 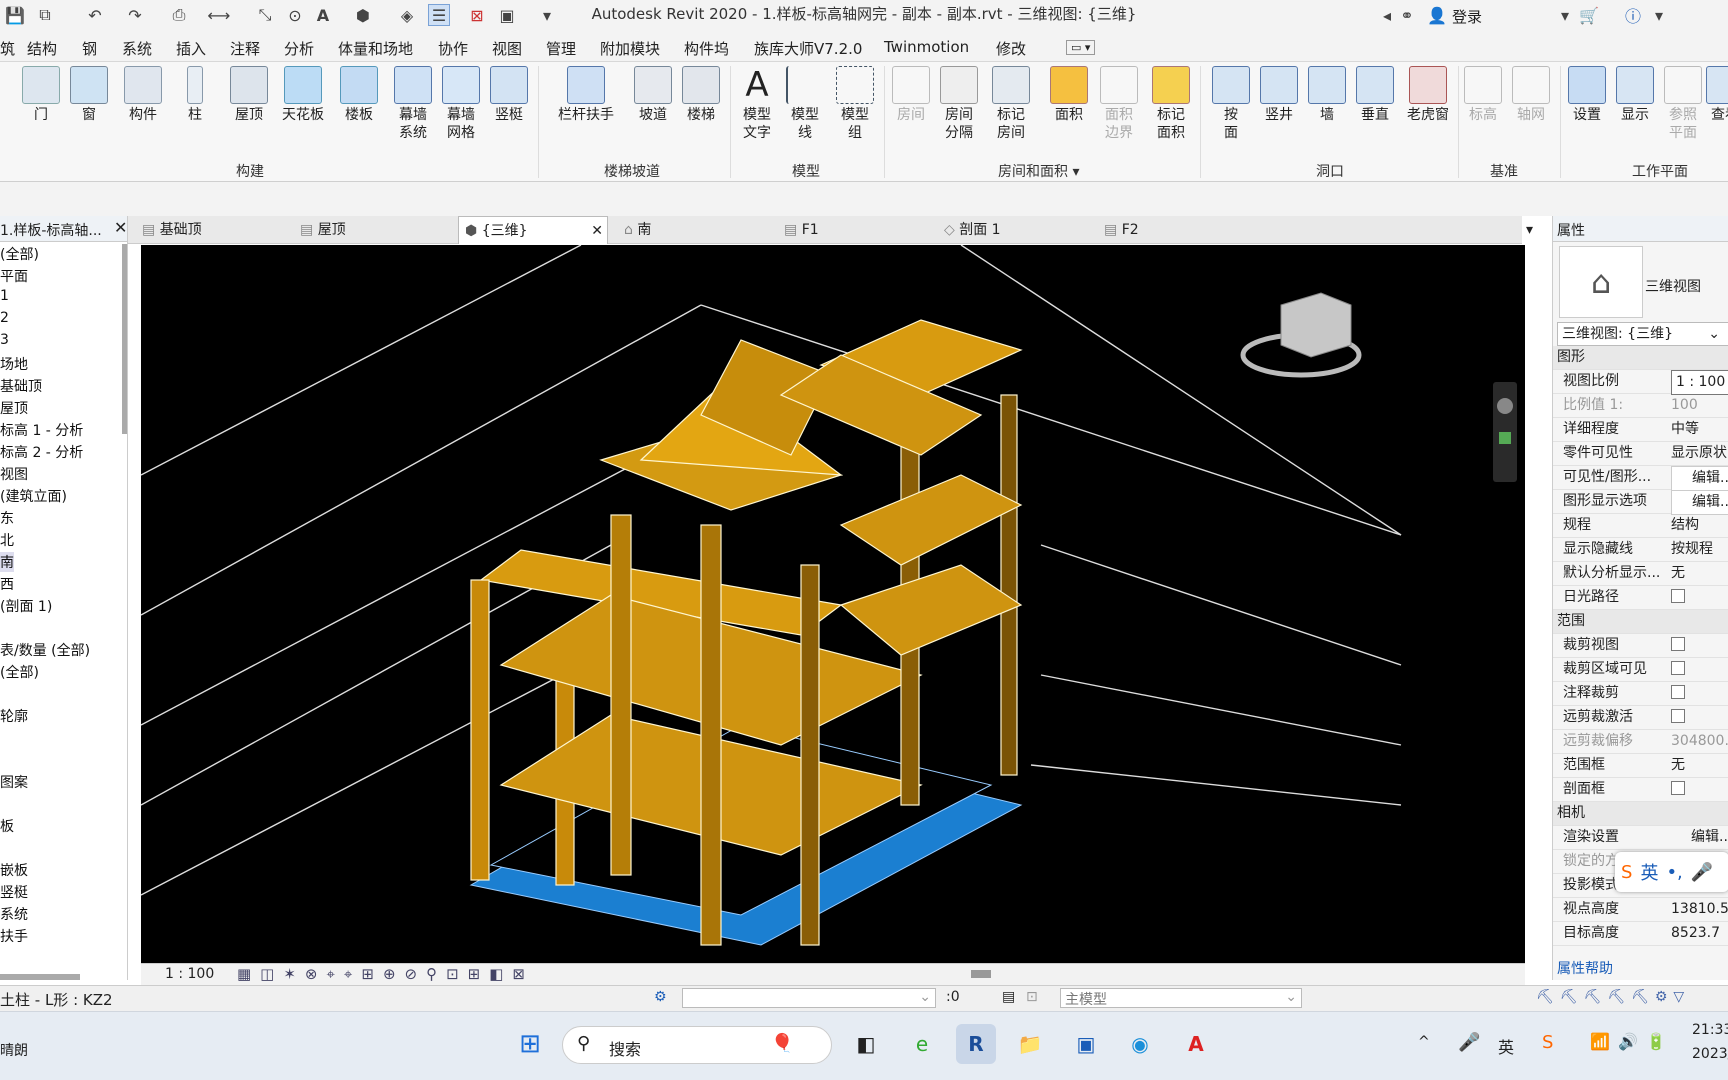 What do you see at coordinates (14, 716) in the screenshot?
I see `tree-item: 轮廓` at bounding box center [14, 716].